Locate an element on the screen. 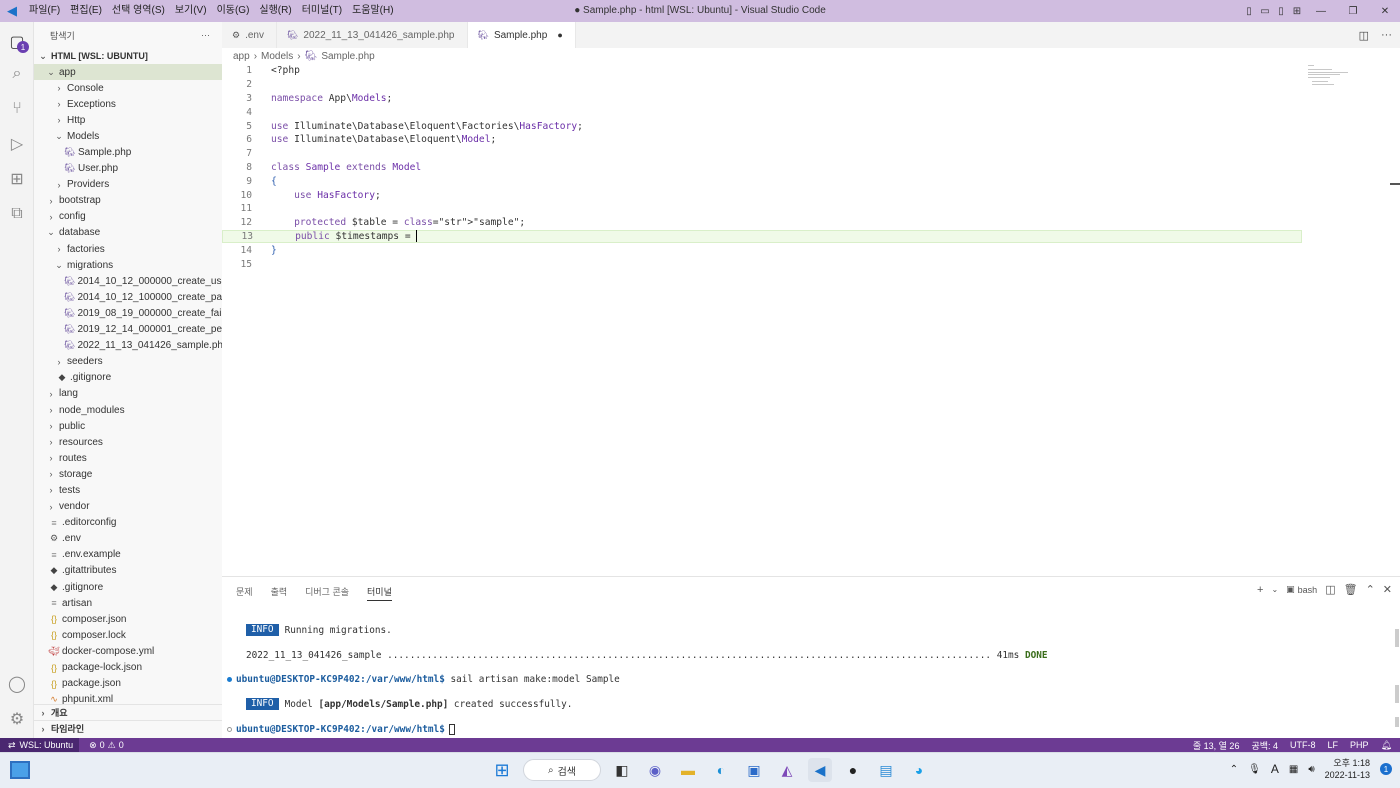 This screenshot has height=788, width=1400. manage-gear-icon: ⚙ is located at coordinates (17, 719).